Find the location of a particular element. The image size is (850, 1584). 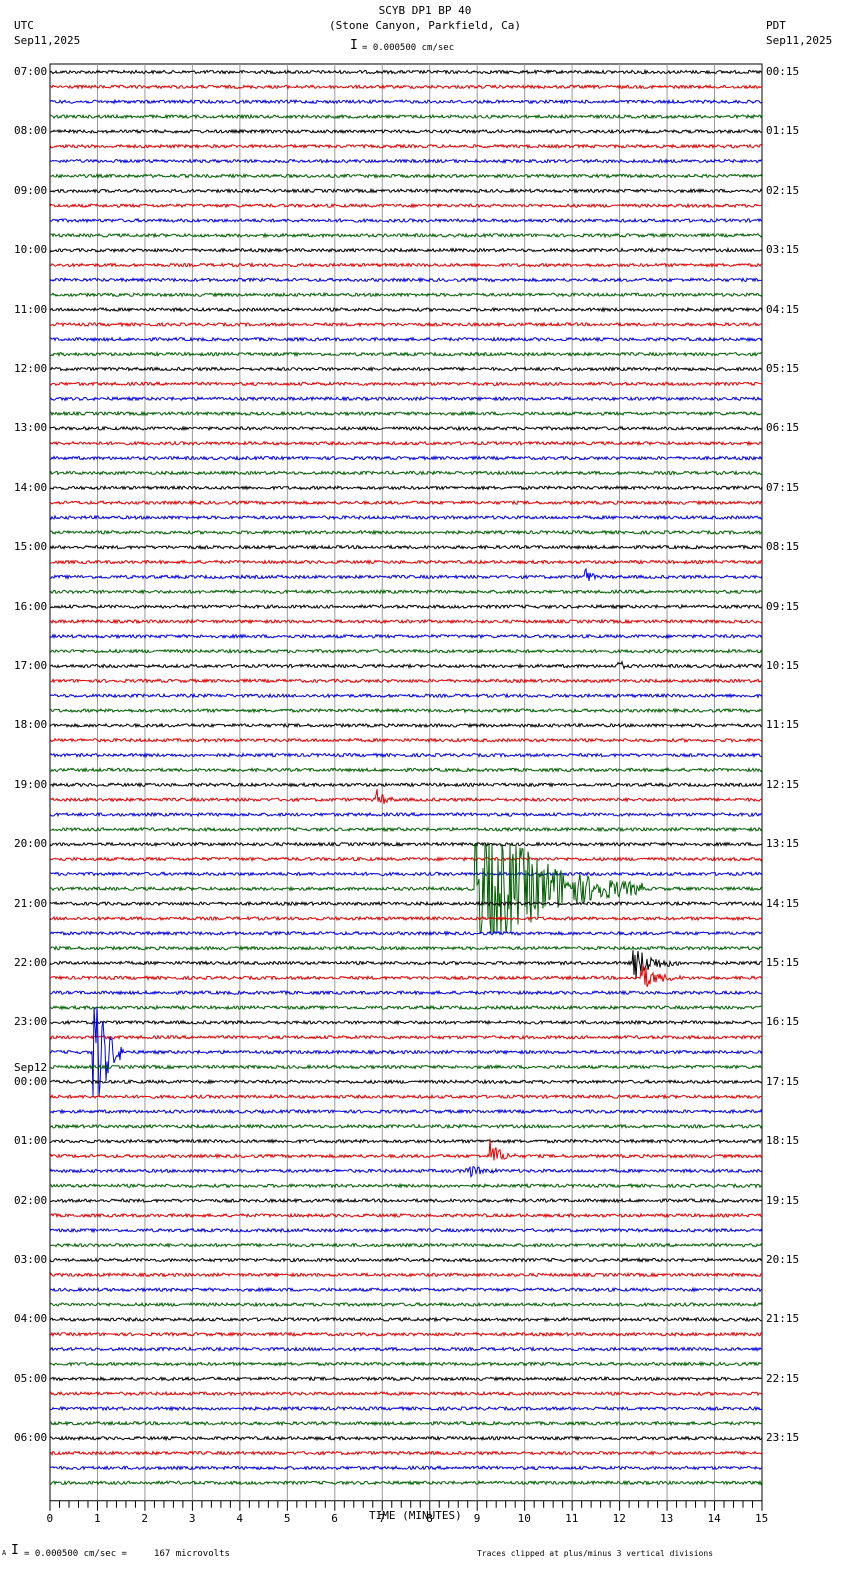

right-hour-label: 10:15 is located at coordinates (783, 665).